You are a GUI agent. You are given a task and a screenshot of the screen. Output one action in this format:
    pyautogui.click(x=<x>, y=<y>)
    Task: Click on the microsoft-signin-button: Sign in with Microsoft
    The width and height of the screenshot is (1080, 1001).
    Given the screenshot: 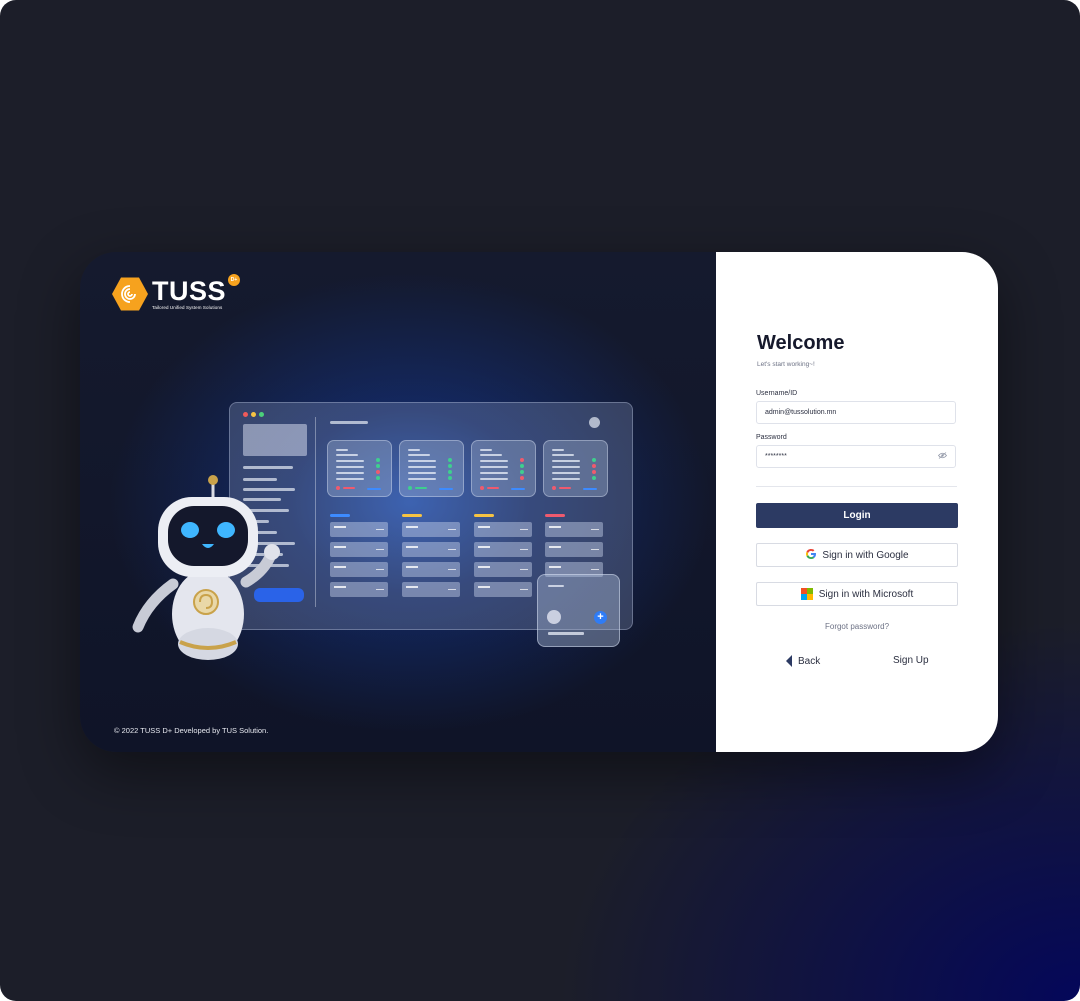 What is the action you would take?
    pyautogui.click(x=857, y=594)
    